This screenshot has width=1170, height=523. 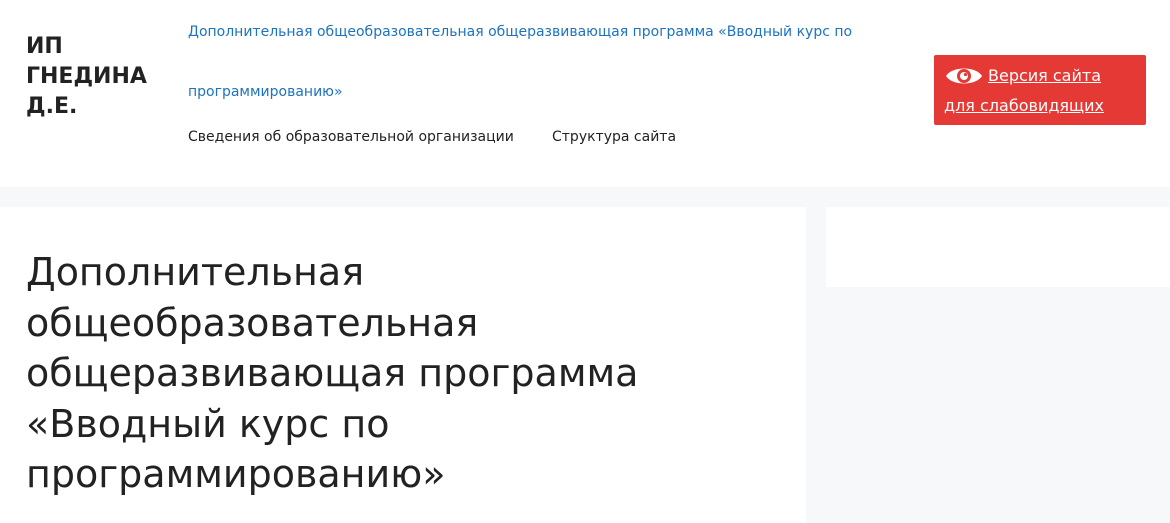 I want to click on nav-item-organization-info: Сведения об образовательной организации, so click(x=351, y=137).